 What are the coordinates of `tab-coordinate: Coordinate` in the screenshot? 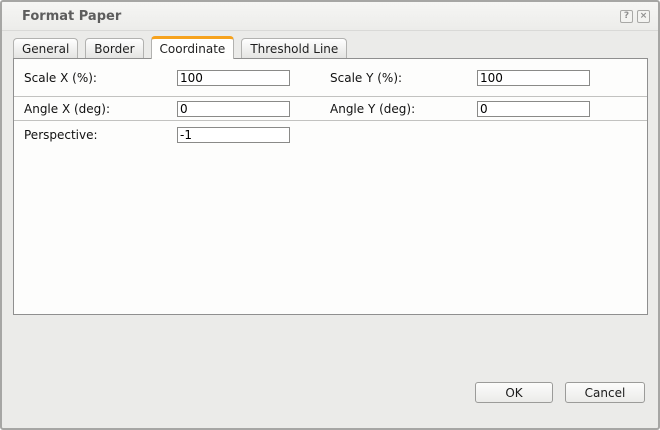 It's located at (192, 47).